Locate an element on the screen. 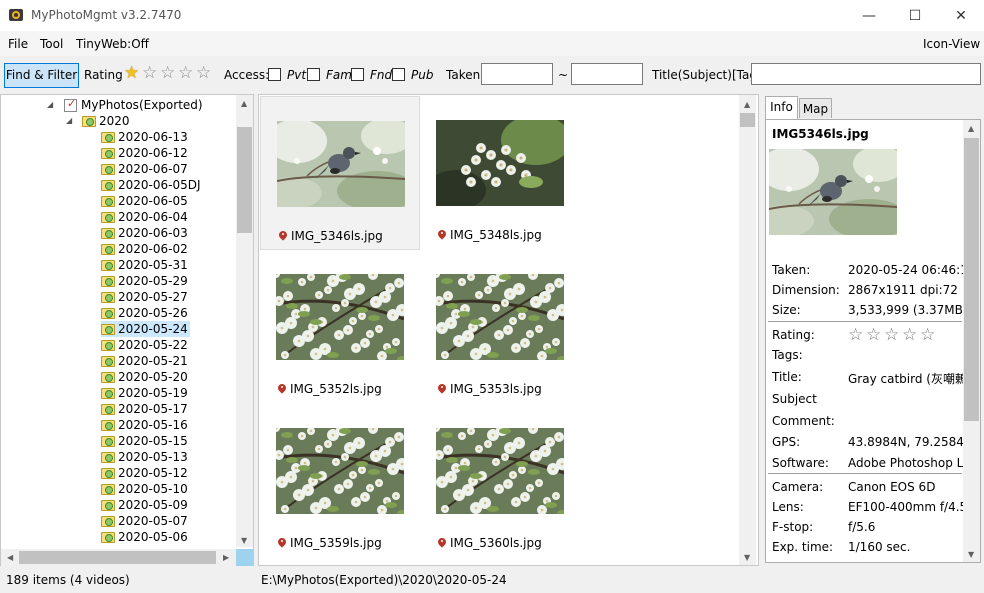 The width and height of the screenshot is (984, 593). tree-scroll-thumb is located at coordinates (244, 180).